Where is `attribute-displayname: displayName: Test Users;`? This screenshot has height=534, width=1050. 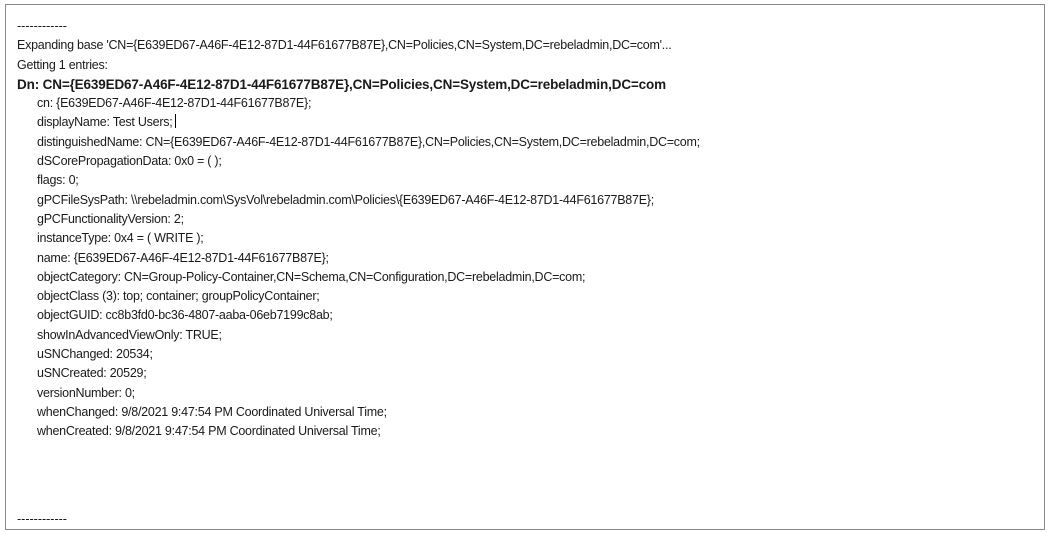
attribute-displayname: displayName: Test Users; is located at coordinates (536, 122).